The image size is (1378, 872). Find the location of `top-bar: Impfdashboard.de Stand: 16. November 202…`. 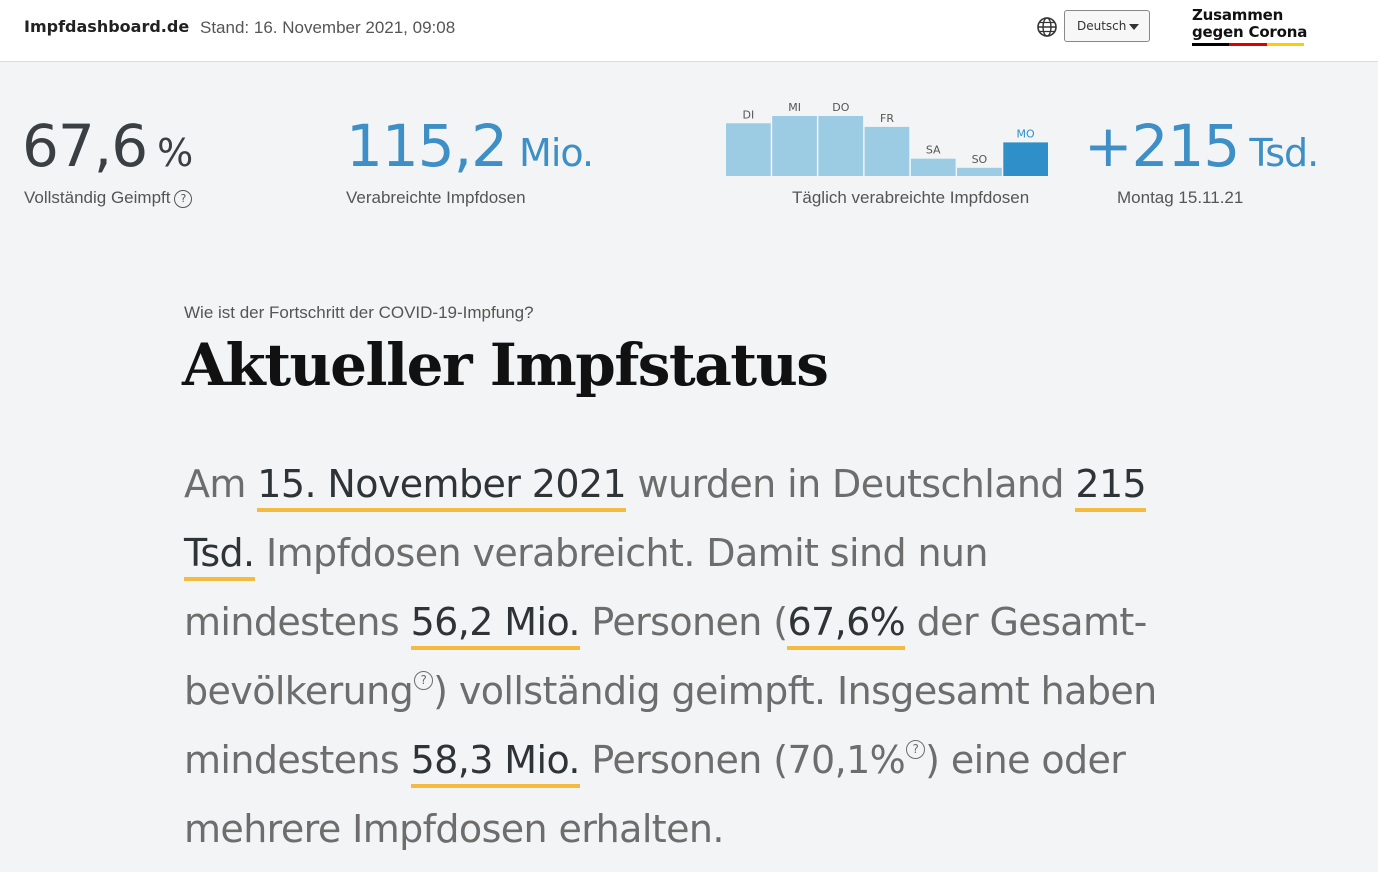

top-bar: Impfdashboard.de Stand: 16. November 202… is located at coordinates (689, 31).